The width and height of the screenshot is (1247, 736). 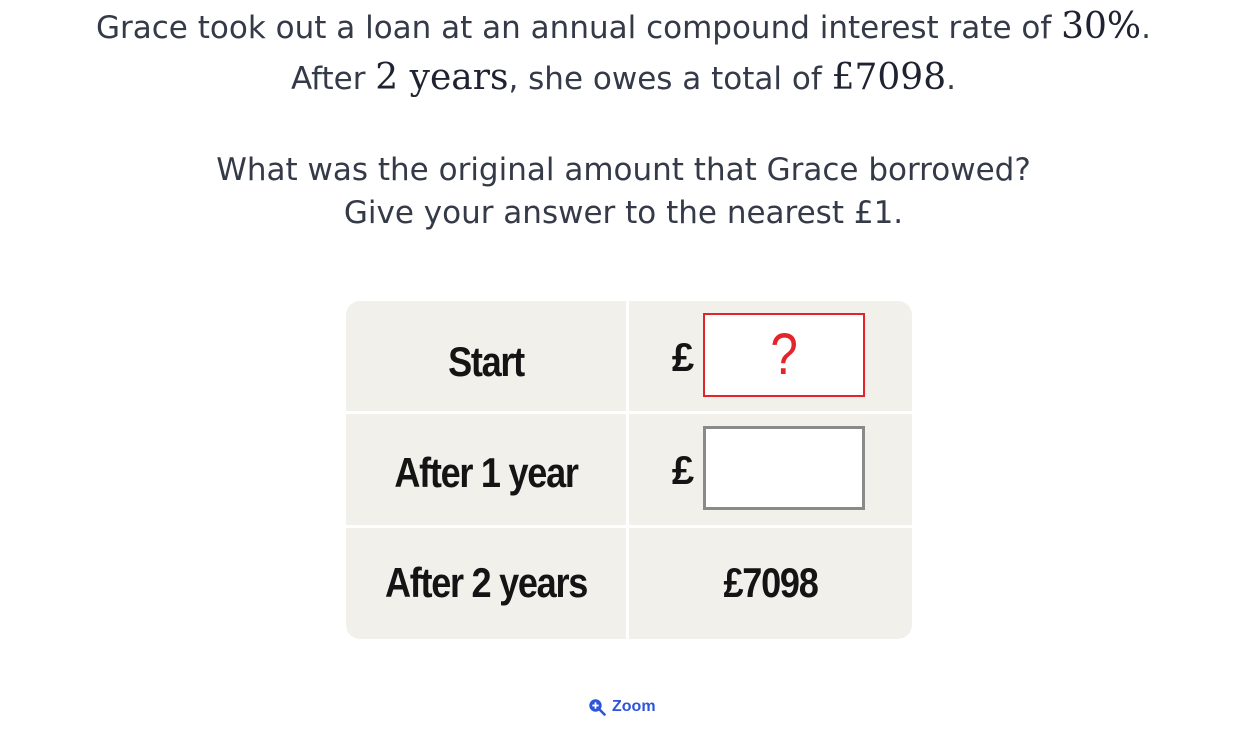 I want to click on unknown-marker: ?, so click(x=784, y=354).